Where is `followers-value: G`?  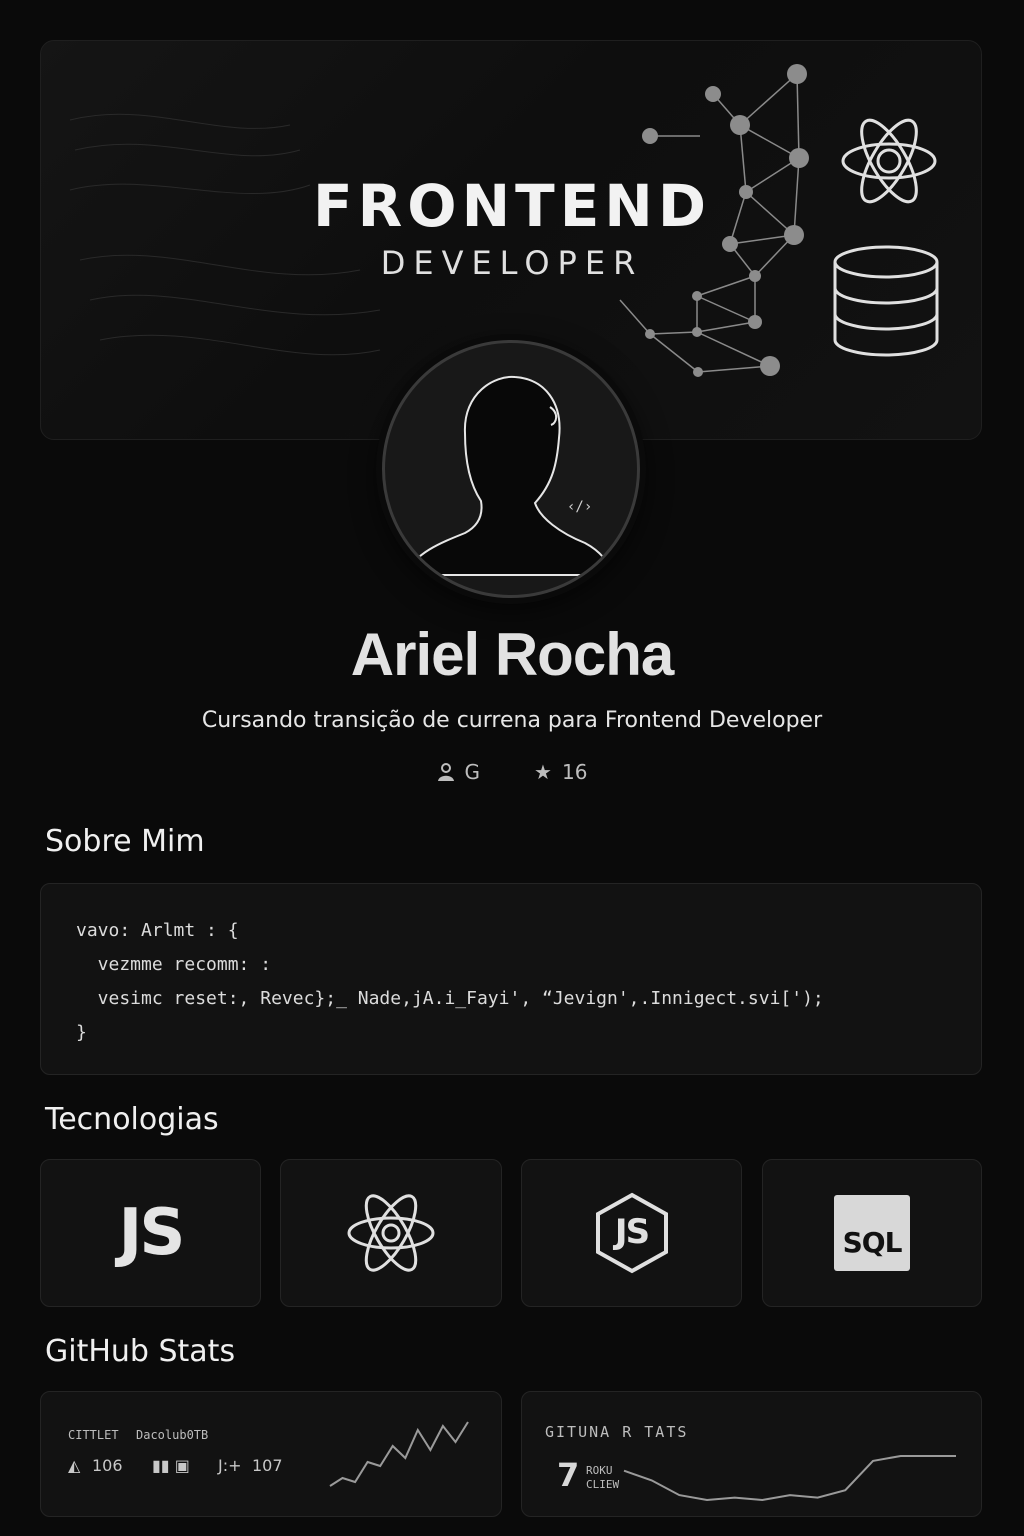
followers-value: G is located at coordinates (472, 772).